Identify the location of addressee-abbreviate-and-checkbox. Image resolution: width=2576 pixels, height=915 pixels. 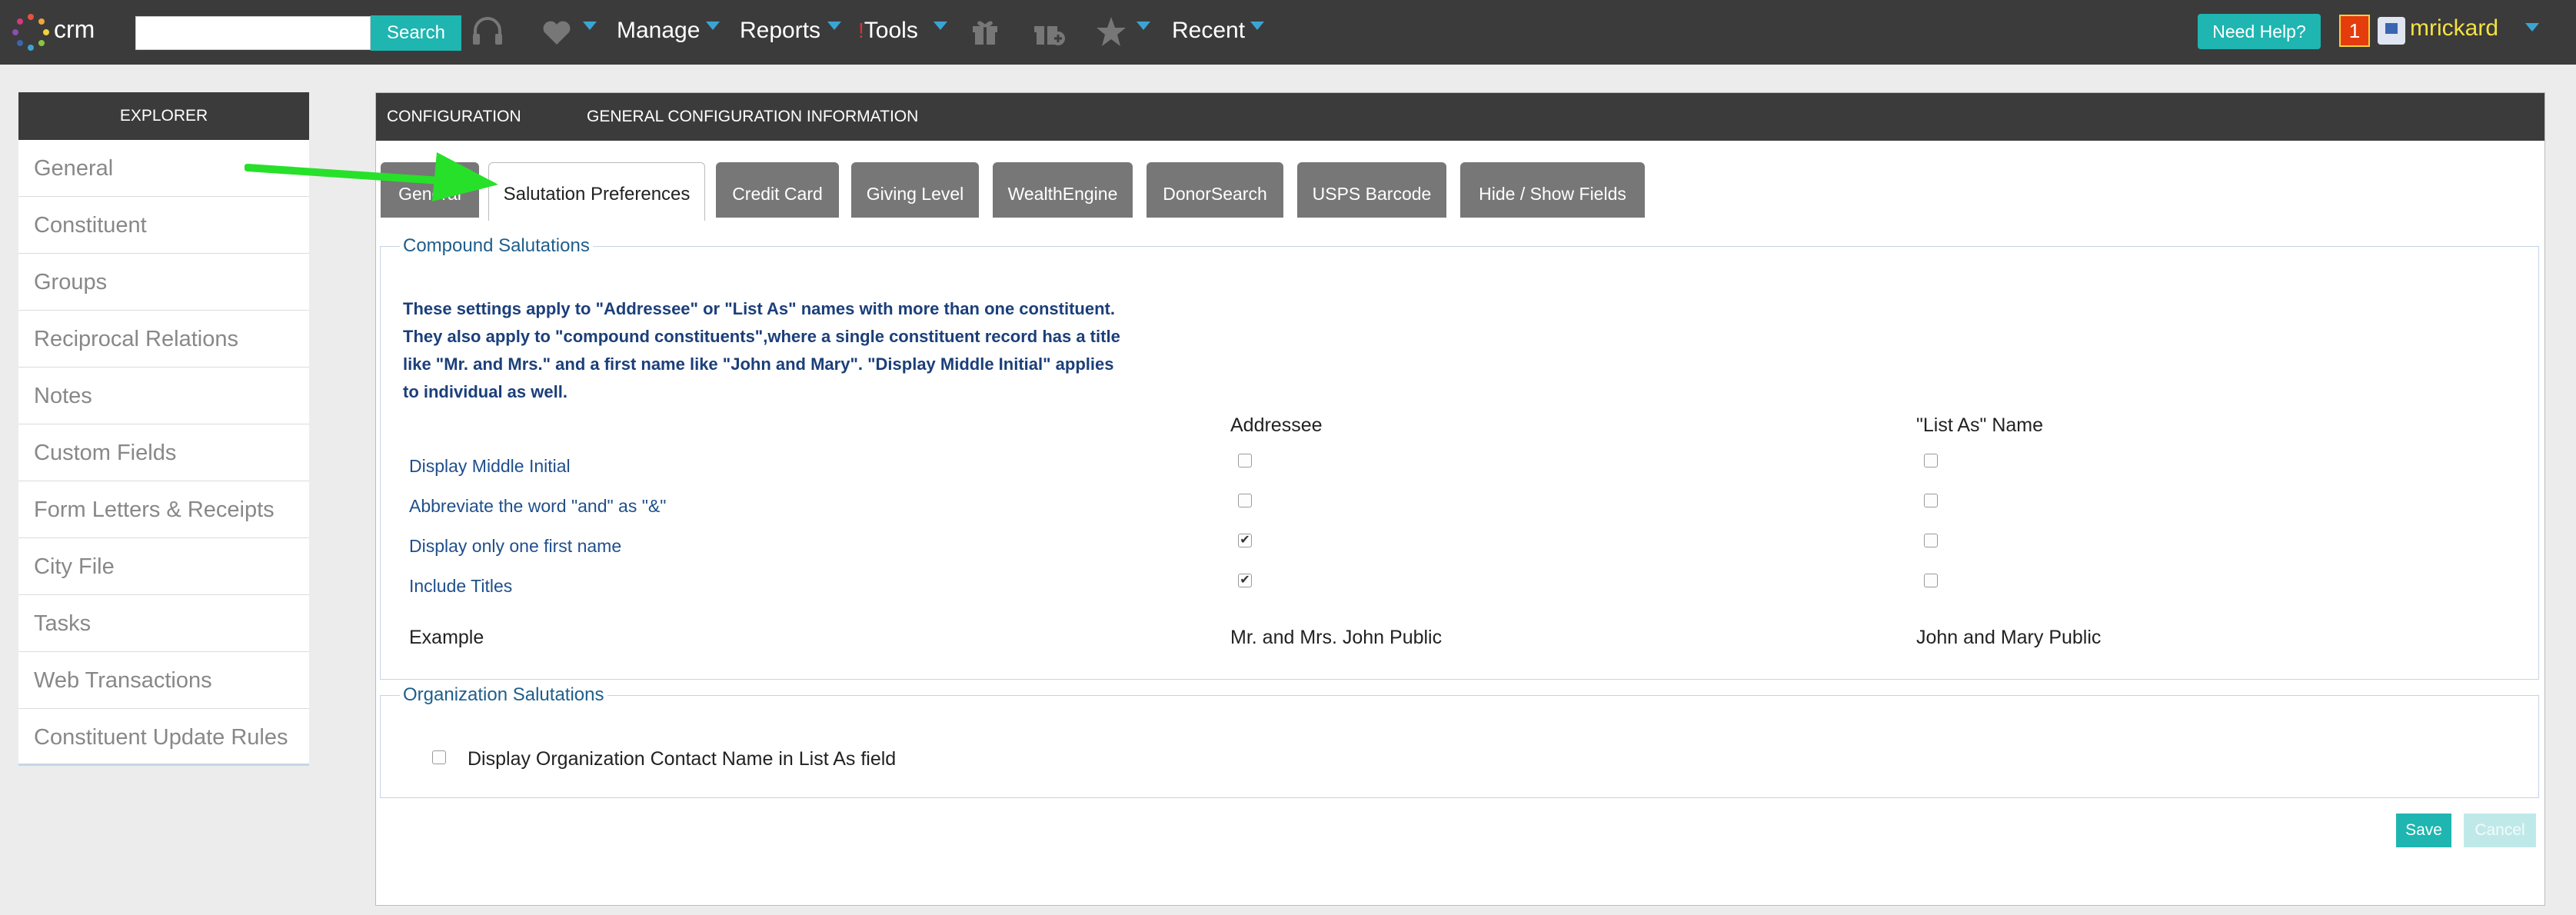
(1245, 500).